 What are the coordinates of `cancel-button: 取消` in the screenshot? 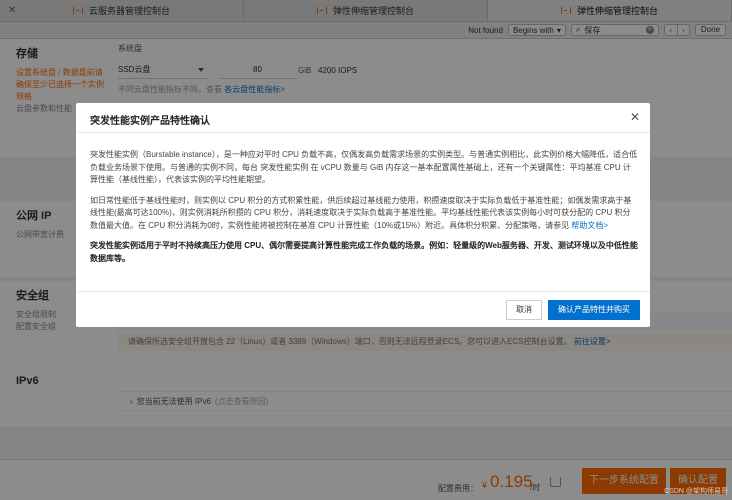 It's located at (524, 310).